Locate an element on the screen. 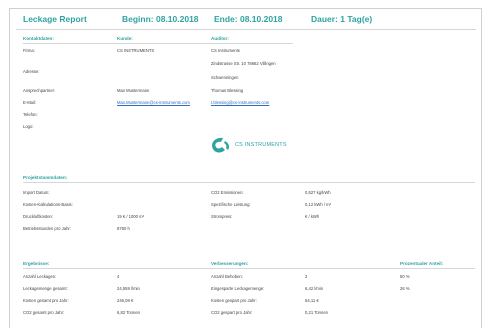 Image resolution: width=493 pixels, height=328 pixels. contact-label: E-Mail: is located at coordinates (30, 102).